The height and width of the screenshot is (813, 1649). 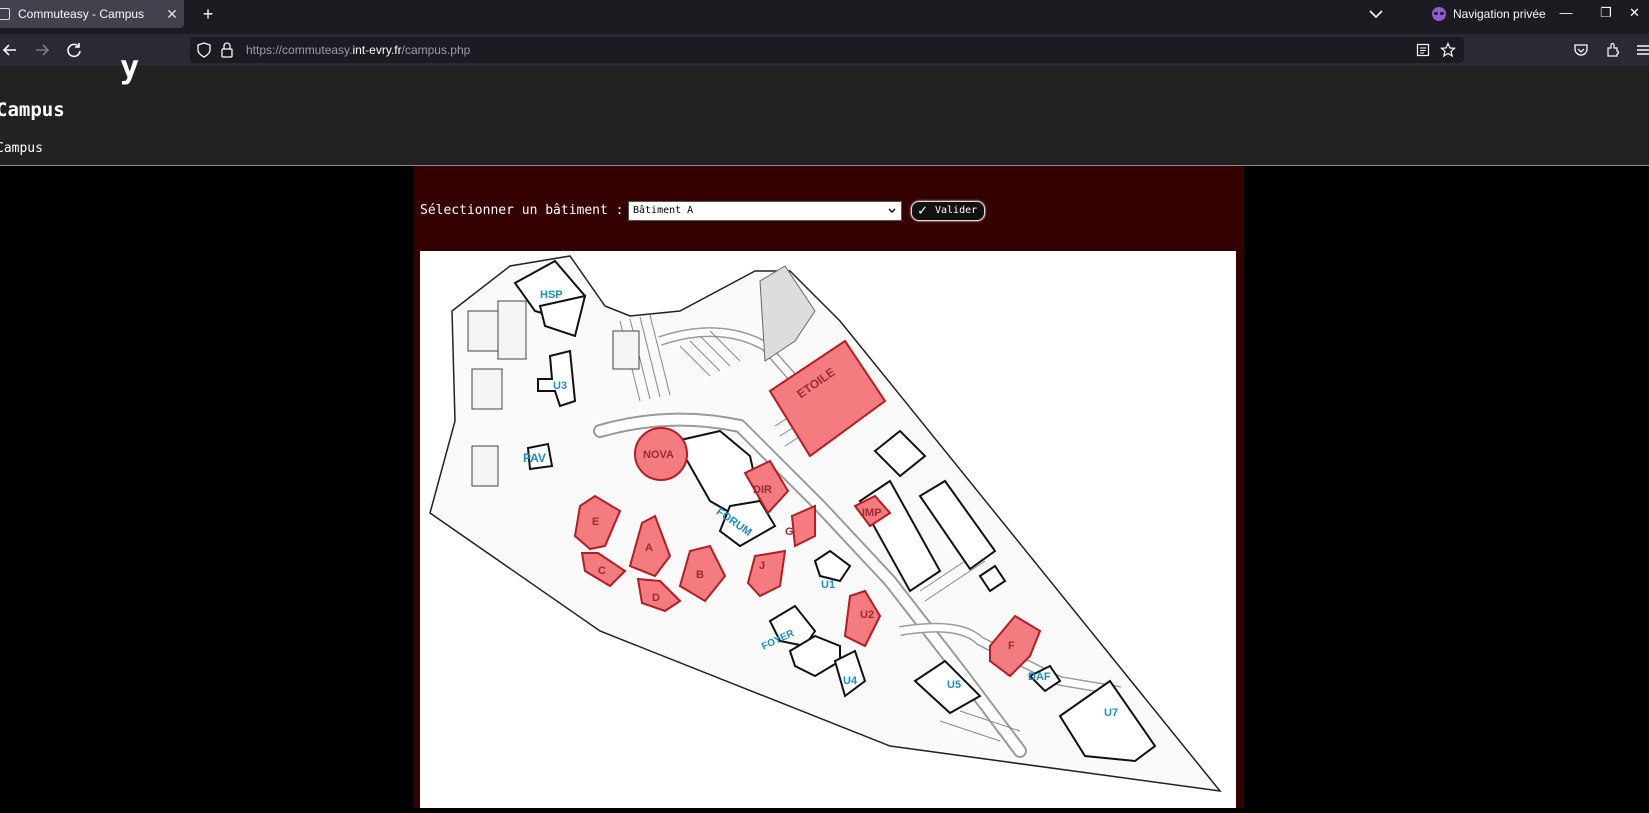 I want to click on label-imp: IMP, so click(x=872, y=513).